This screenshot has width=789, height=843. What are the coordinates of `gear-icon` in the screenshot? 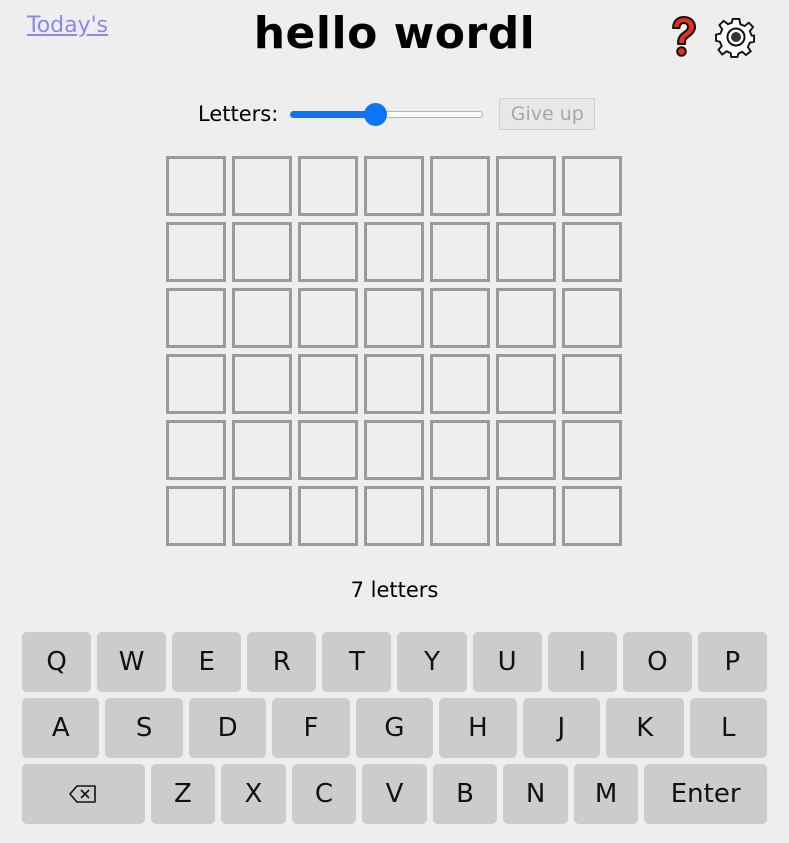 It's located at (736, 37).